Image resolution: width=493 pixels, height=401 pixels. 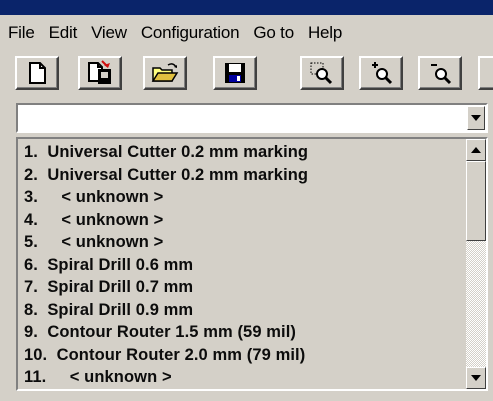 What do you see at coordinates (243, 220) in the screenshot?
I see `list-item: 4. < unknown >` at bounding box center [243, 220].